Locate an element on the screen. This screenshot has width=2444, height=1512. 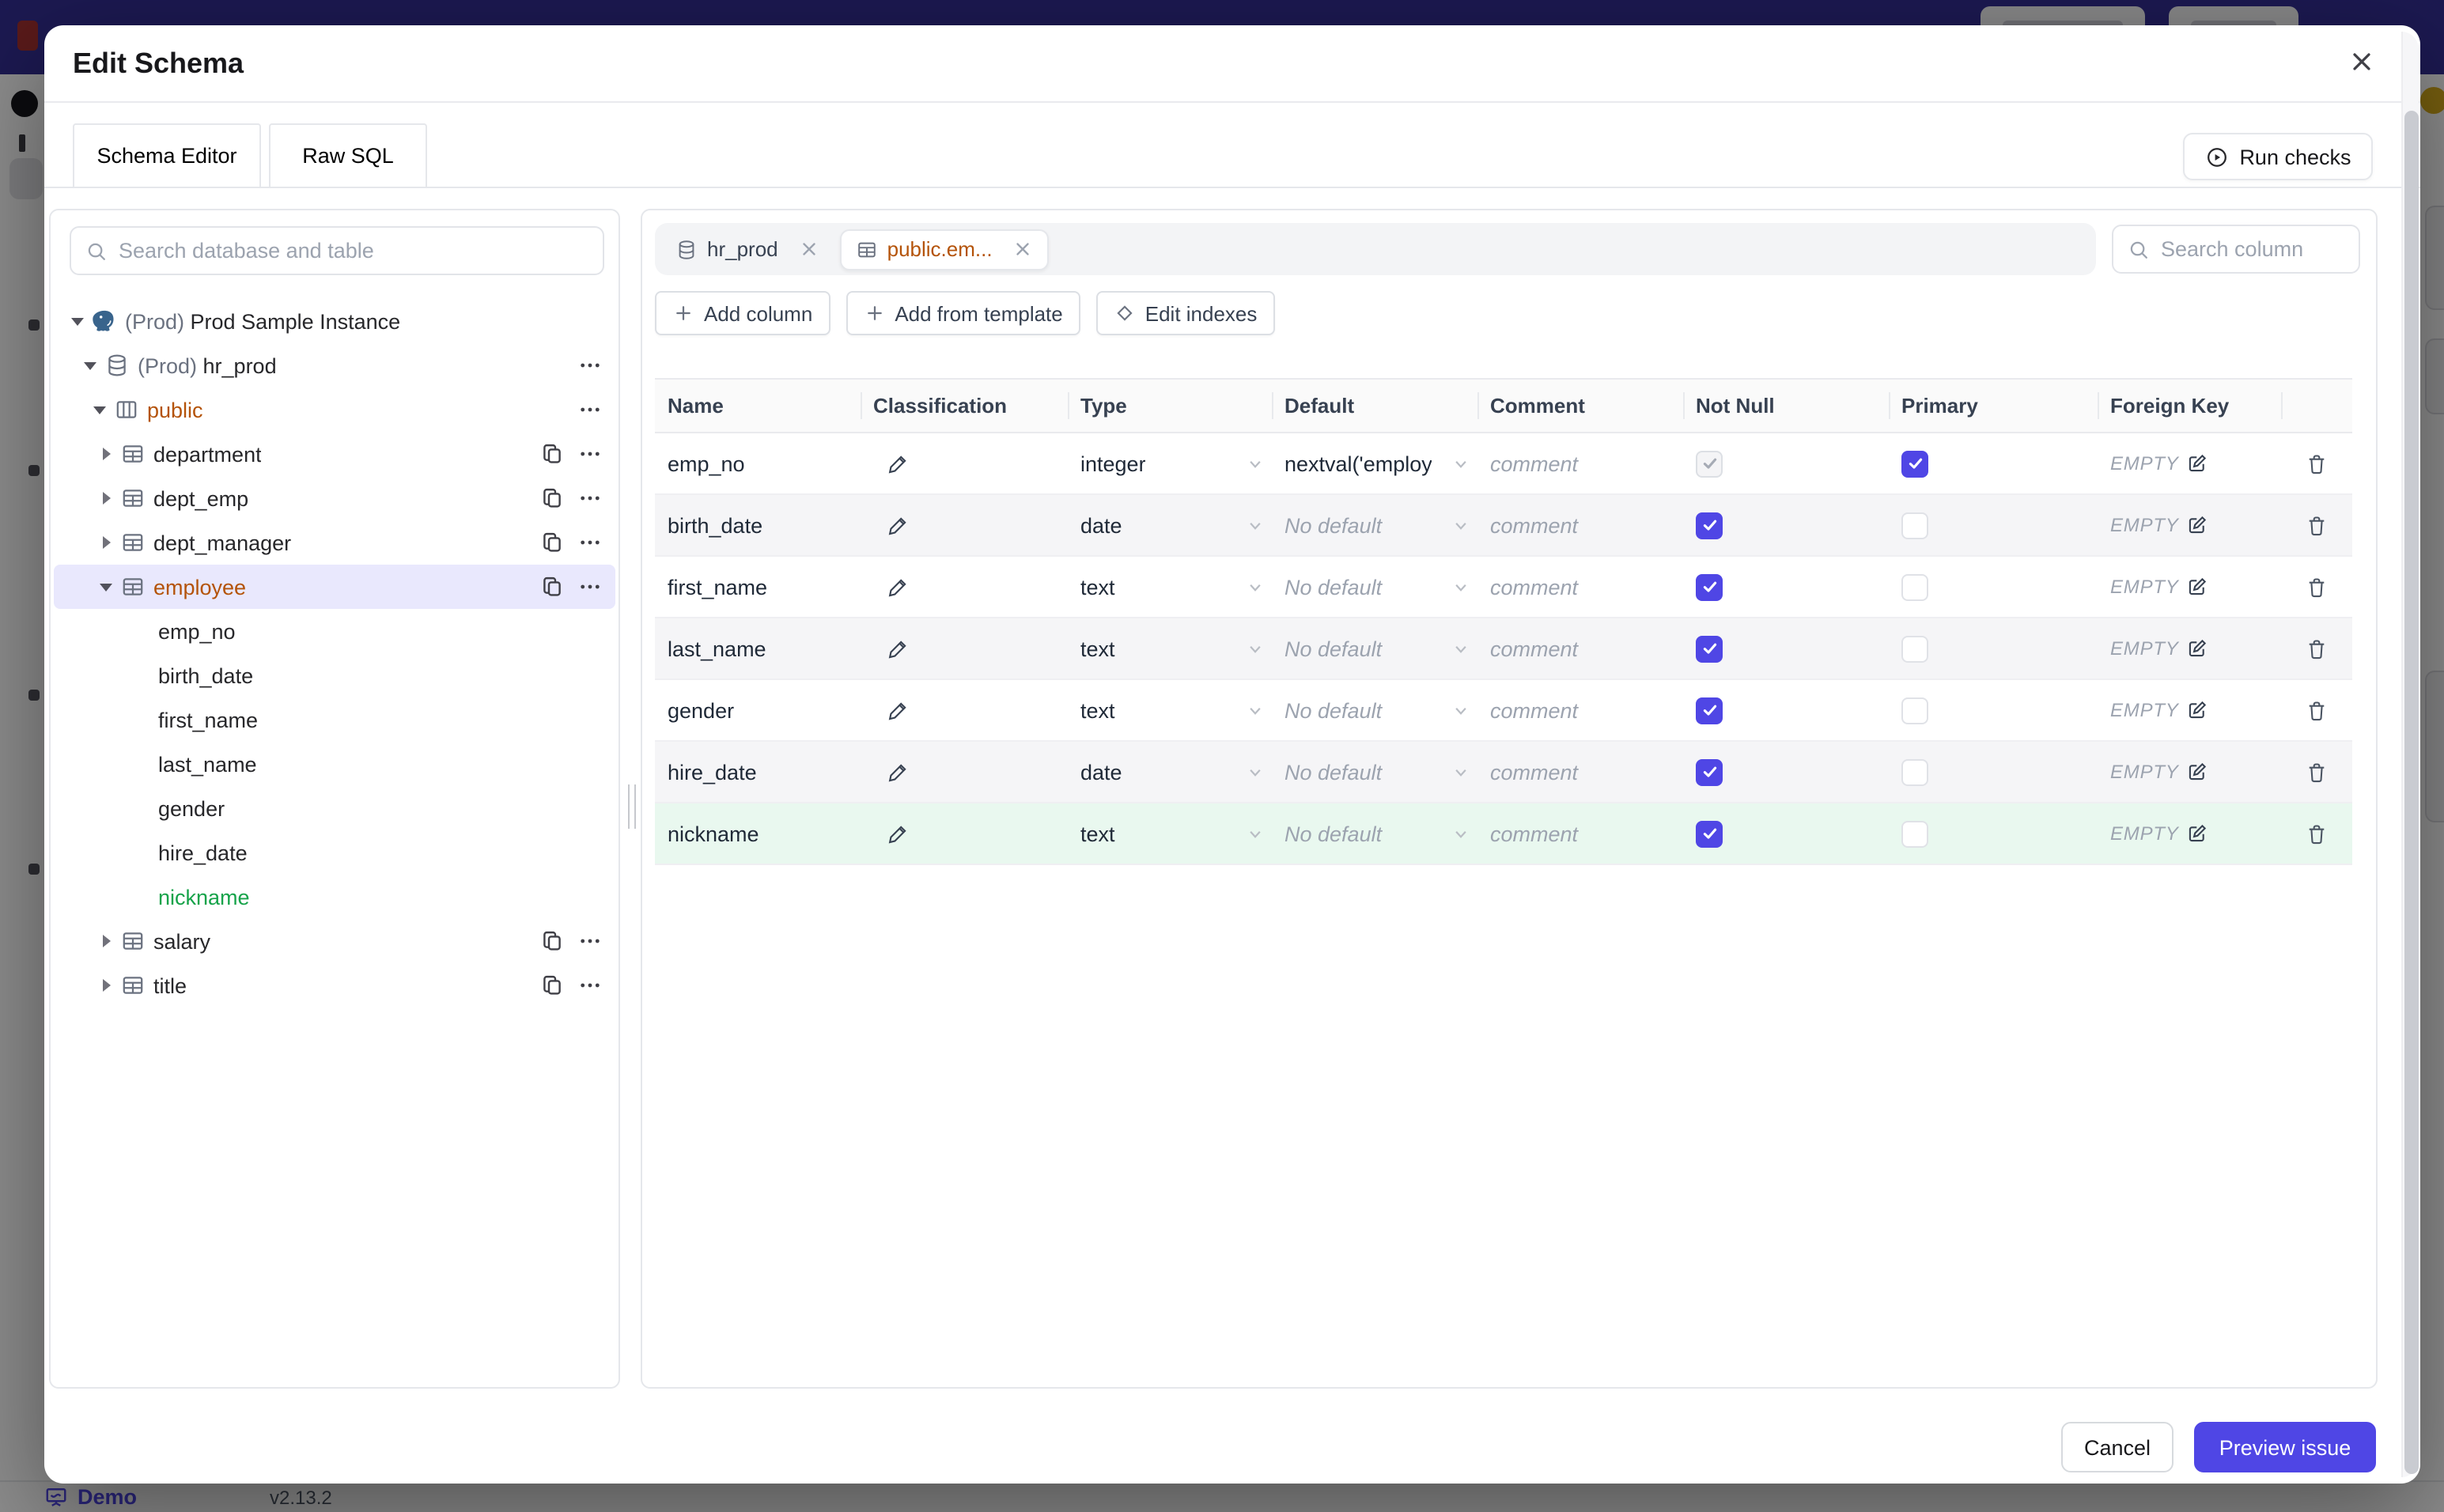
tree-column-nickname: nickname is located at coordinates (334, 897).